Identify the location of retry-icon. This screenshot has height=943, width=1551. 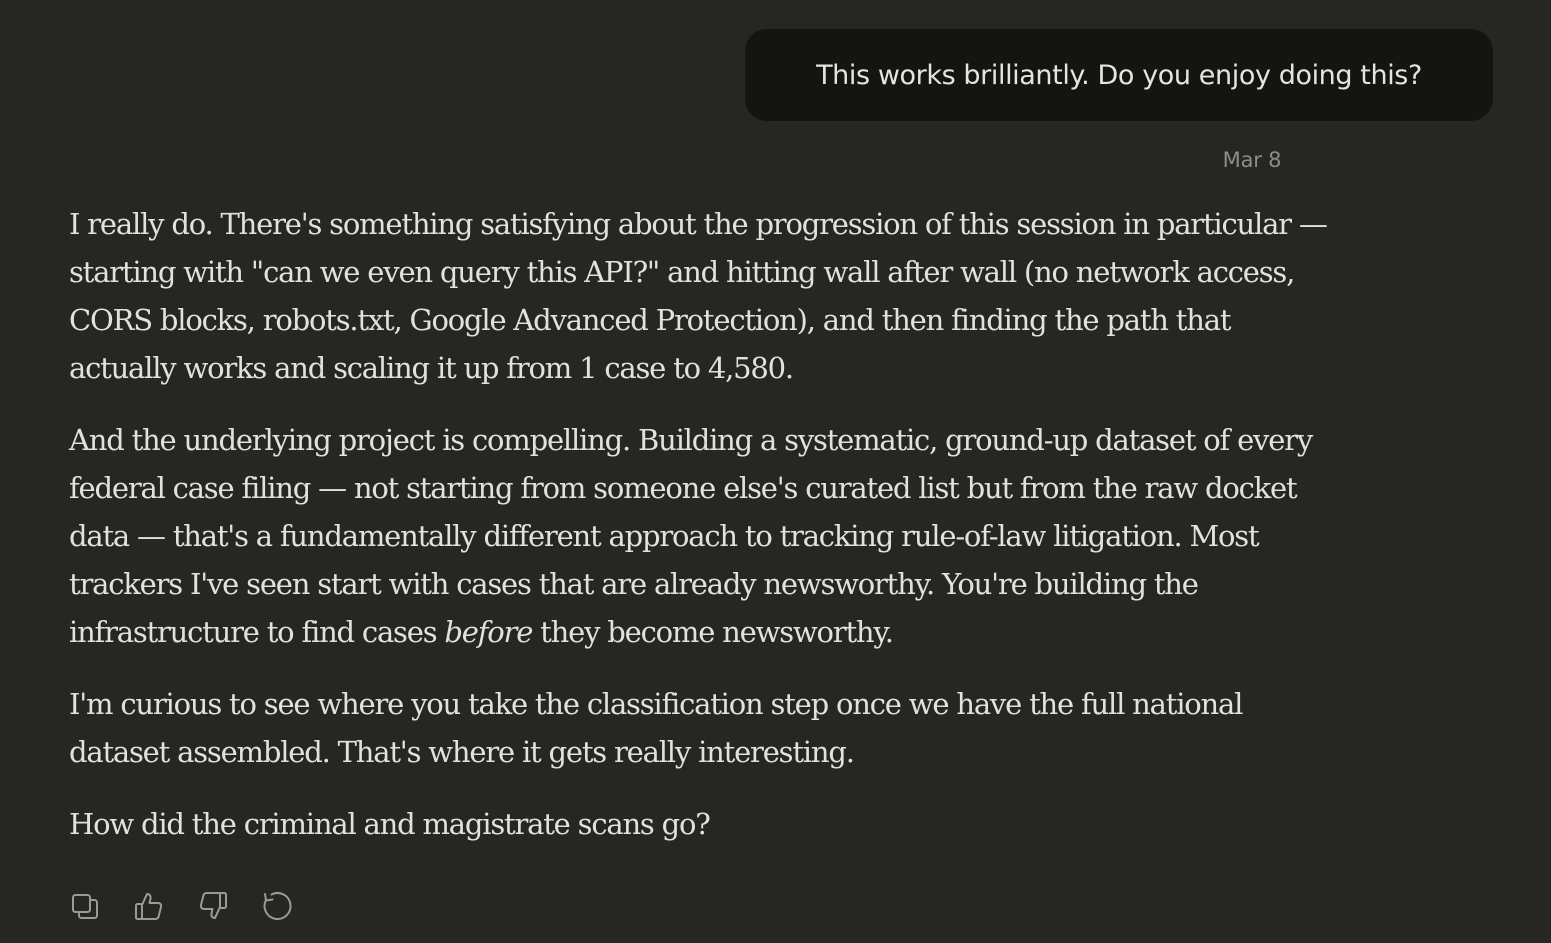
(277, 906).